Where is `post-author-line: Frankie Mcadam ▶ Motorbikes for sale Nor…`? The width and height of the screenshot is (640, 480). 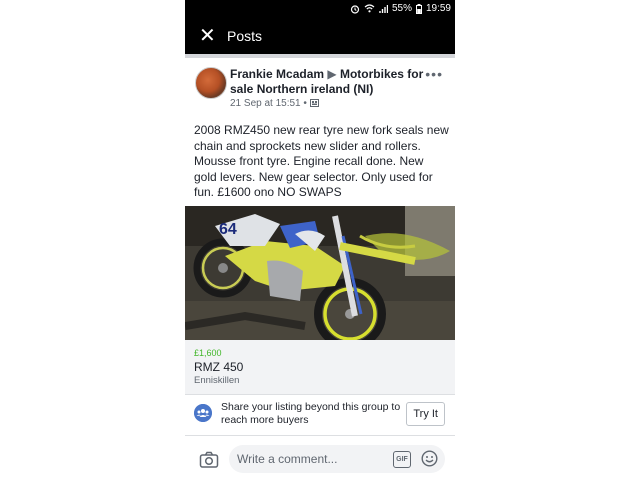 post-author-line: Frankie Mcadam ▶ Motorbikes for sale Nor… is located at coordinates (330, 82).